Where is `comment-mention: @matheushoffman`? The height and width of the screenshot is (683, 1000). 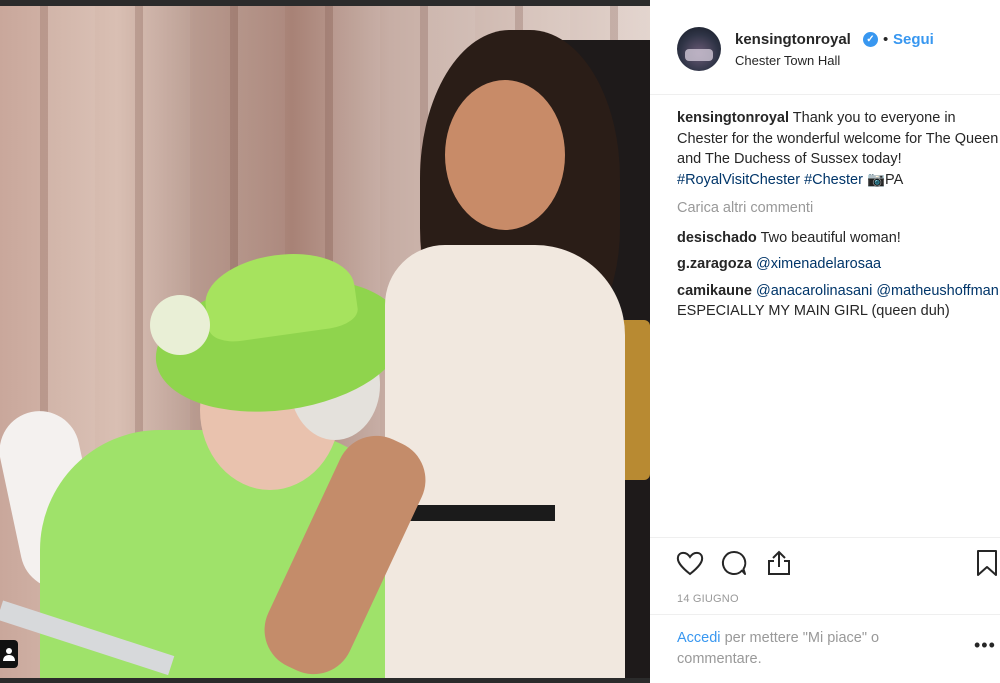 comment-mention: @matheushoffman is located at coordinates (937, 291).